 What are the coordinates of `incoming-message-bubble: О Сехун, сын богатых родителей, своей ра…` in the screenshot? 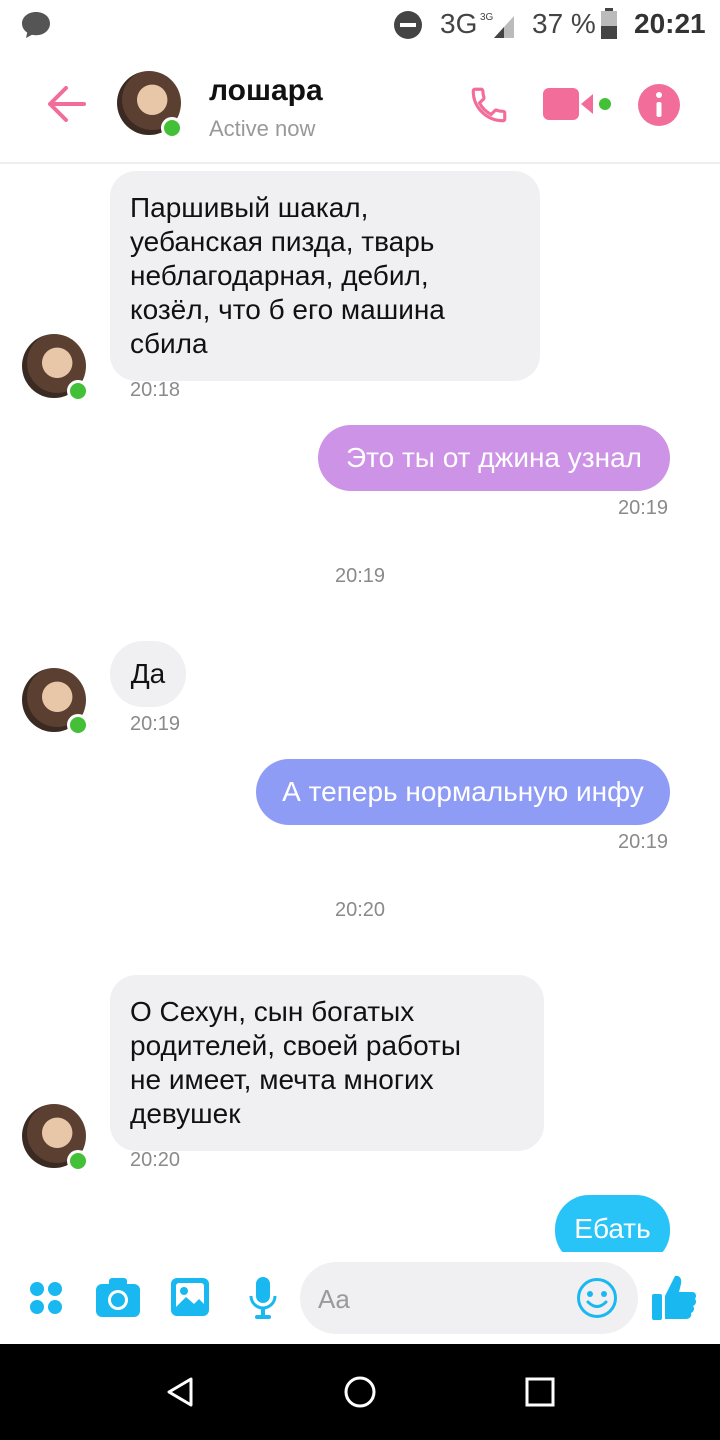 It's located at (327, 1063).